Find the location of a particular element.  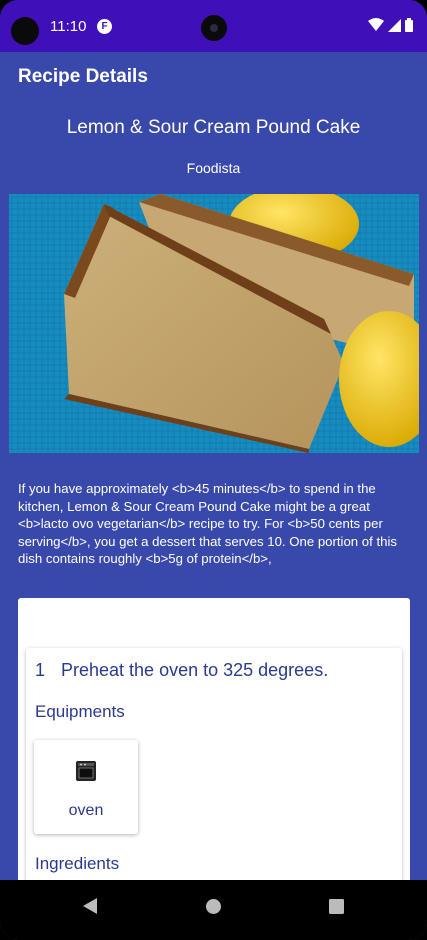

equipment-name: oven is located at coordinates (86, 810).